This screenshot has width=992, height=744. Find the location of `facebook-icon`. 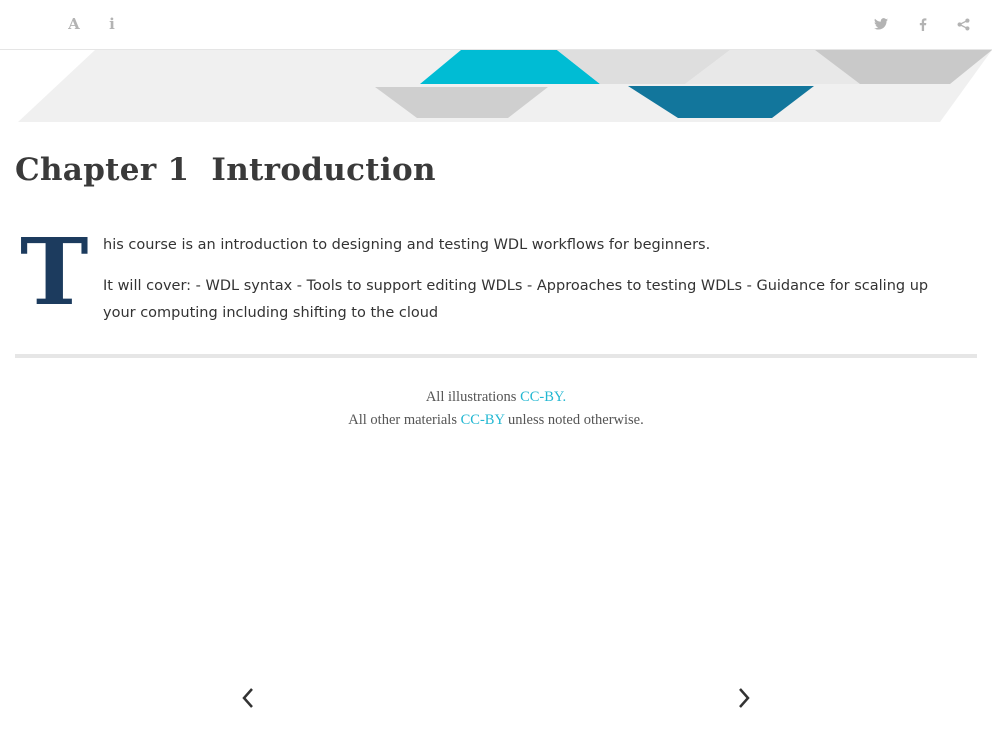

facebook-icon is located at coordinates (923, 24).